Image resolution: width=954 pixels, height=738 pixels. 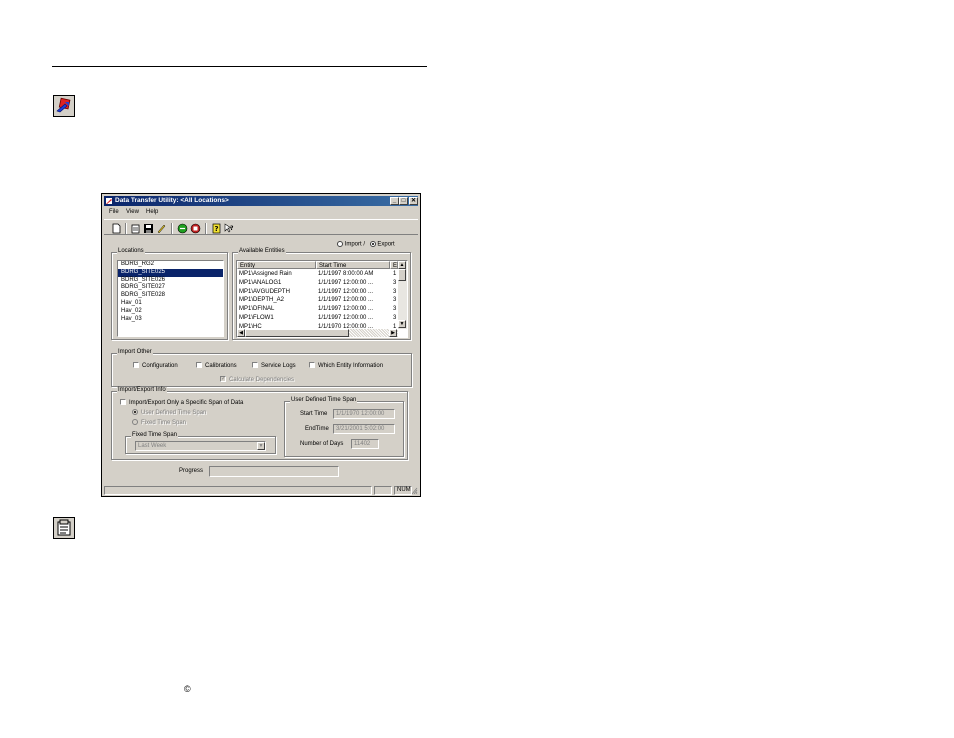 I want to click on scroll-thumb, so click(x=402, y=275).